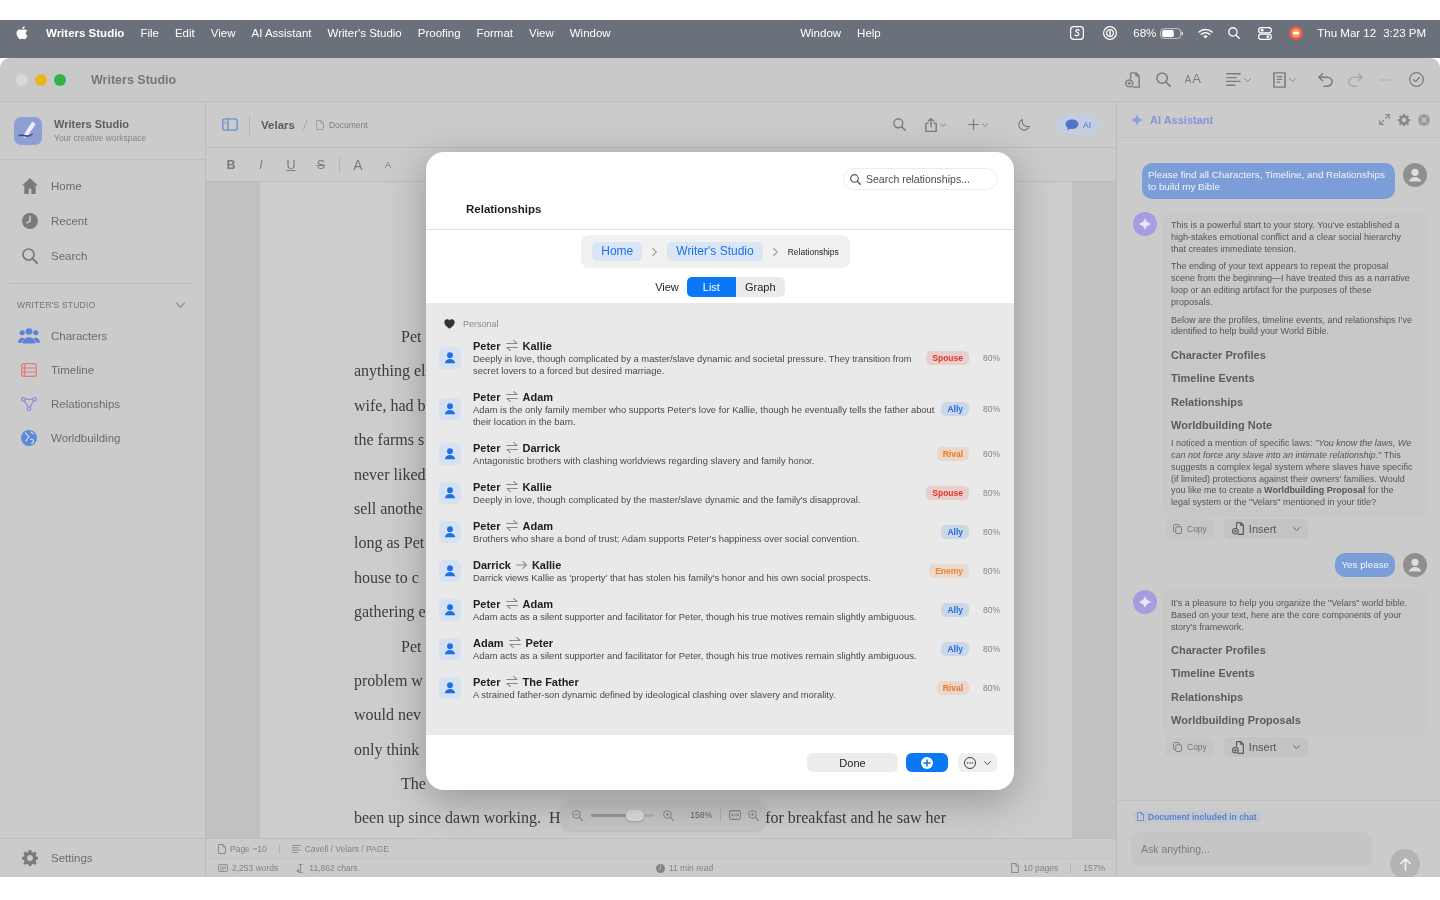 This screenshot has height=900, width=1440. Describe the element at coordinates (1347, 33) in the screenshot. I see `menu-bar-date: Thu Mar 12` at that location.